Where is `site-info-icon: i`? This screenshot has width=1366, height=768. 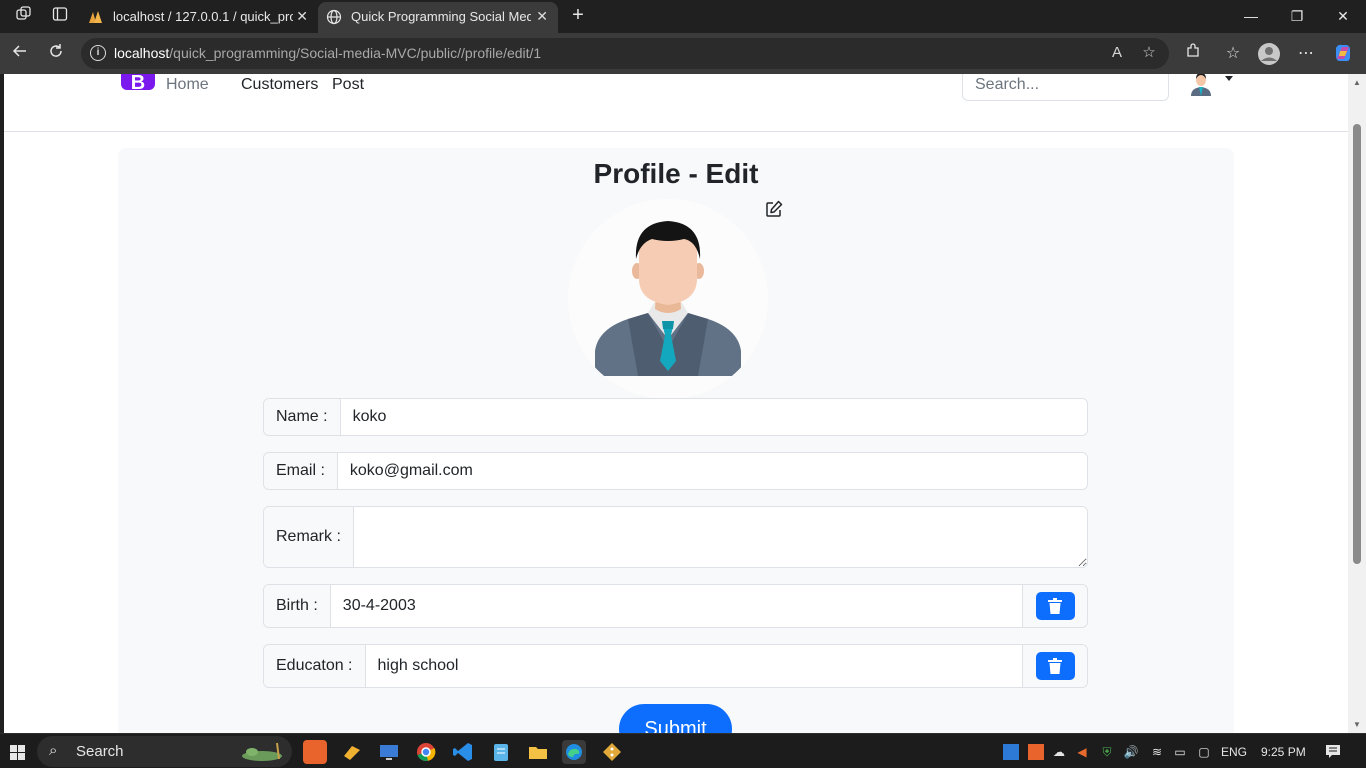 site-info-icon: i is located at coordinates (98, 53).